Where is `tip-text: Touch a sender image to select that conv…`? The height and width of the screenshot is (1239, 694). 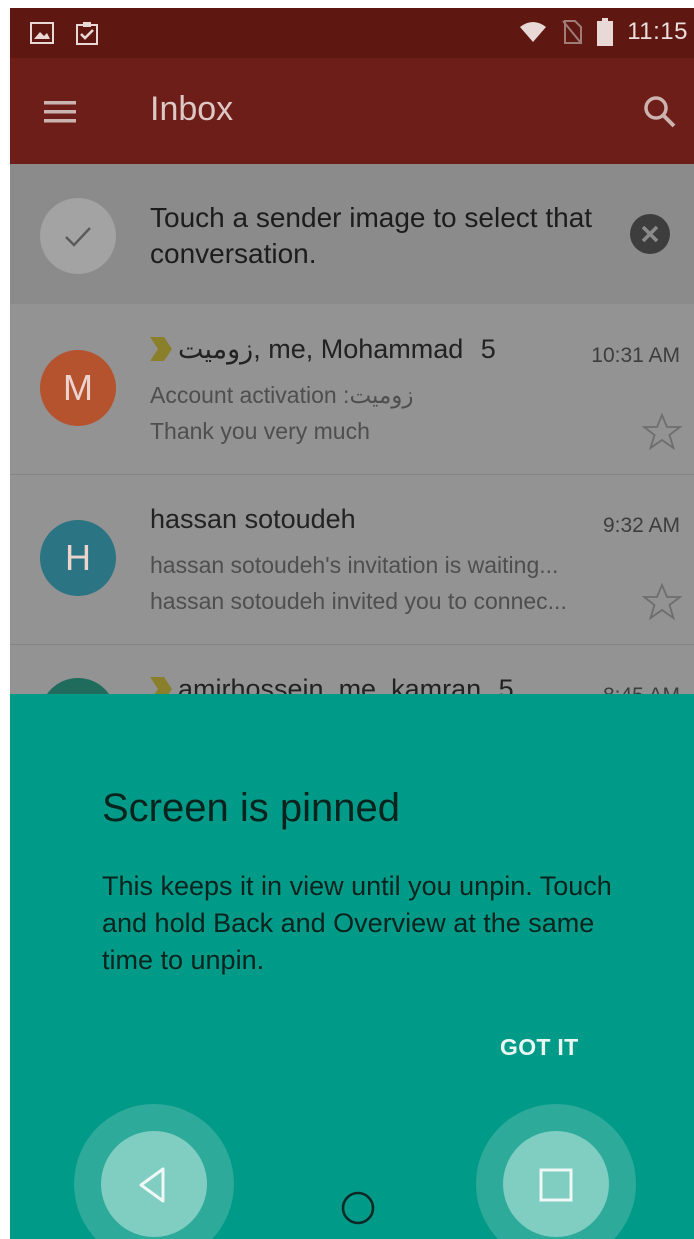 tip-text: Touch a sender image to select that conv… is located at coordinates (371, 235).